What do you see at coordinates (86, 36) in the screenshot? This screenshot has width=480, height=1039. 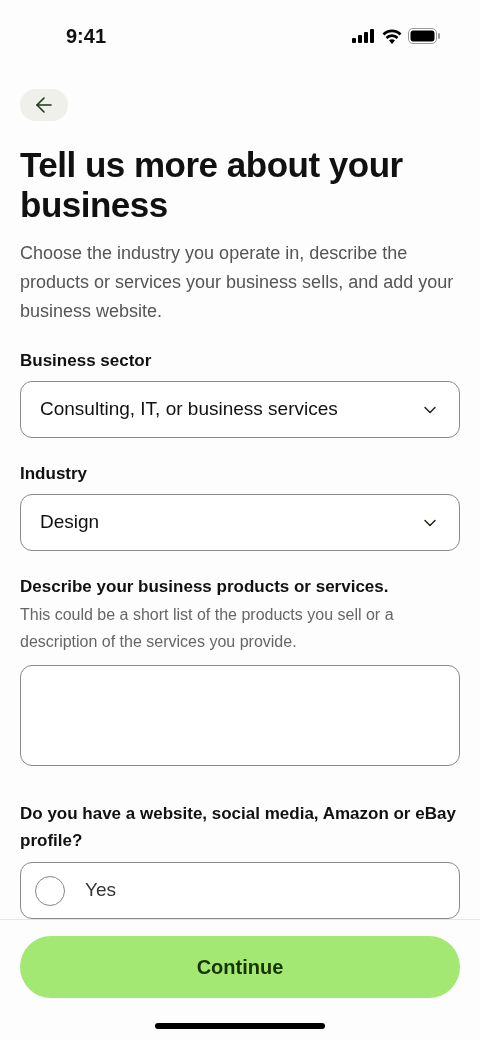 I see `status-time: 9:41` at bounding box center [86, 36].